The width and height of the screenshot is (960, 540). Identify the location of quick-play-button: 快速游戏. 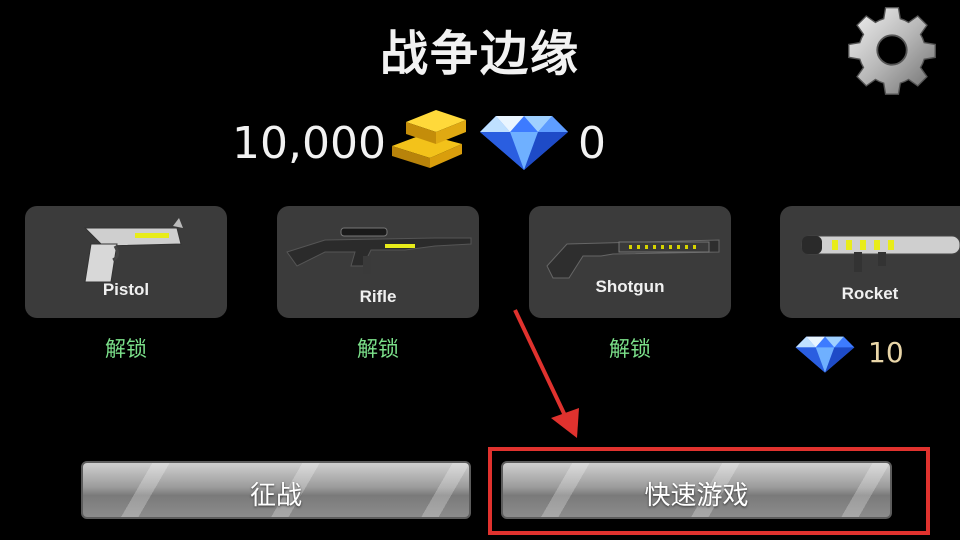
(696, 490).